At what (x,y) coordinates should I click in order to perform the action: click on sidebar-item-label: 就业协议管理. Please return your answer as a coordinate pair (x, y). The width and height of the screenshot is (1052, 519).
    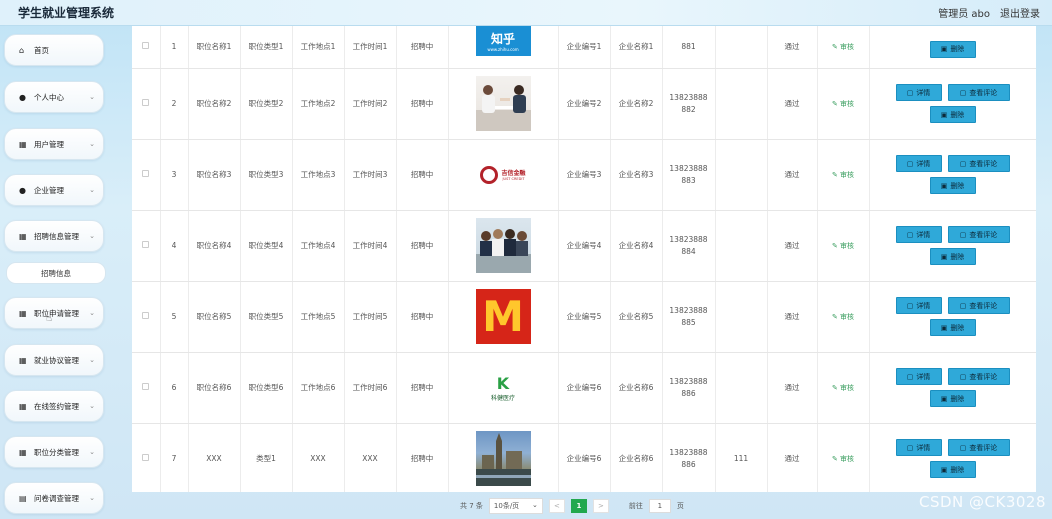
    Looking at the image, I should click on (56, 360).